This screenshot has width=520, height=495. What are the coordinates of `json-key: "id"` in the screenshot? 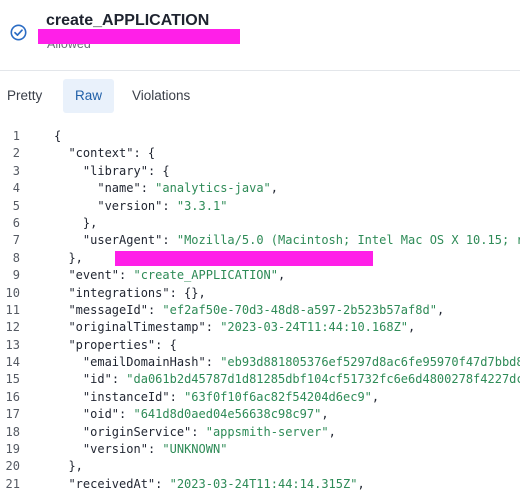 It's located at (97, 379).